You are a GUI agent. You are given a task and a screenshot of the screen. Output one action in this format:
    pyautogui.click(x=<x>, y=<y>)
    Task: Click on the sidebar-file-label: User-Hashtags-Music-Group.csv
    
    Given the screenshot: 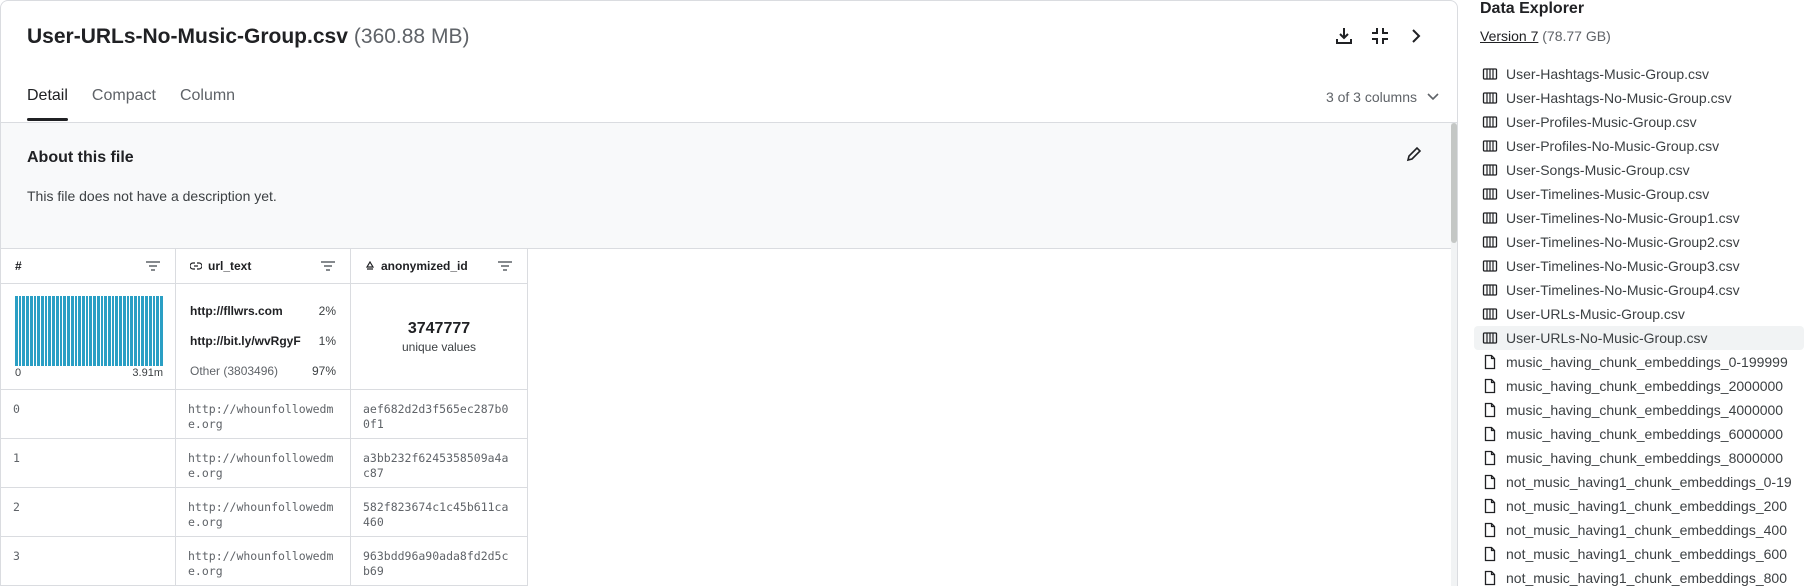 What is the action you would take?
    pyautogui.click(x=1608, y=74)
    